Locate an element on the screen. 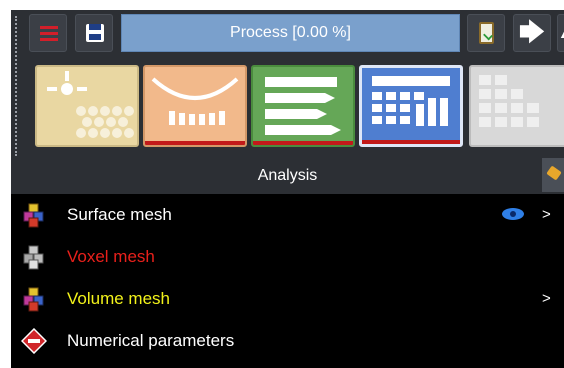 This screenshot has height=368, width=564. eye-icon is located at coordinates (513, 214).